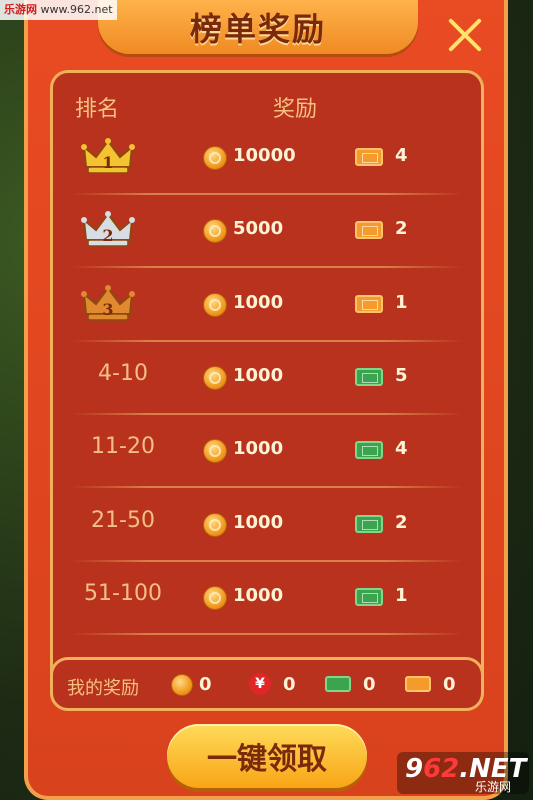  What do you see at coordinates (267, 633) in the screenshot?
I see `row-divider` at bounding box center [267, 633].